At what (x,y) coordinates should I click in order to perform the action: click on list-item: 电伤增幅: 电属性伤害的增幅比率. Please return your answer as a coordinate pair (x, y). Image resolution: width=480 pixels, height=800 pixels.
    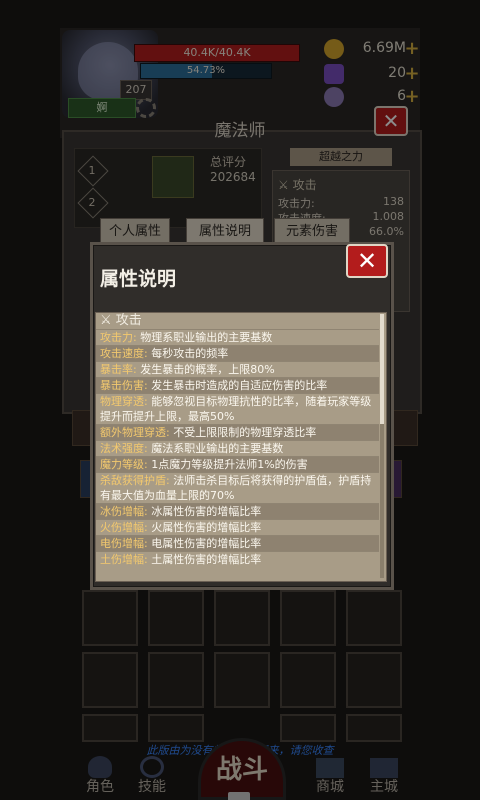
    Looking at the image, I should click on (237, 543).